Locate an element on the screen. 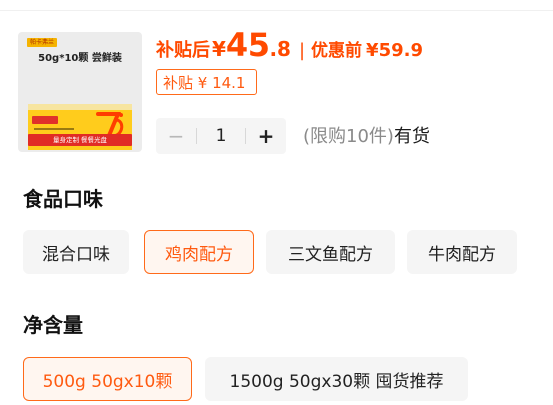  quantity-stepper: − 1 + is located at coordinates (221, 136).